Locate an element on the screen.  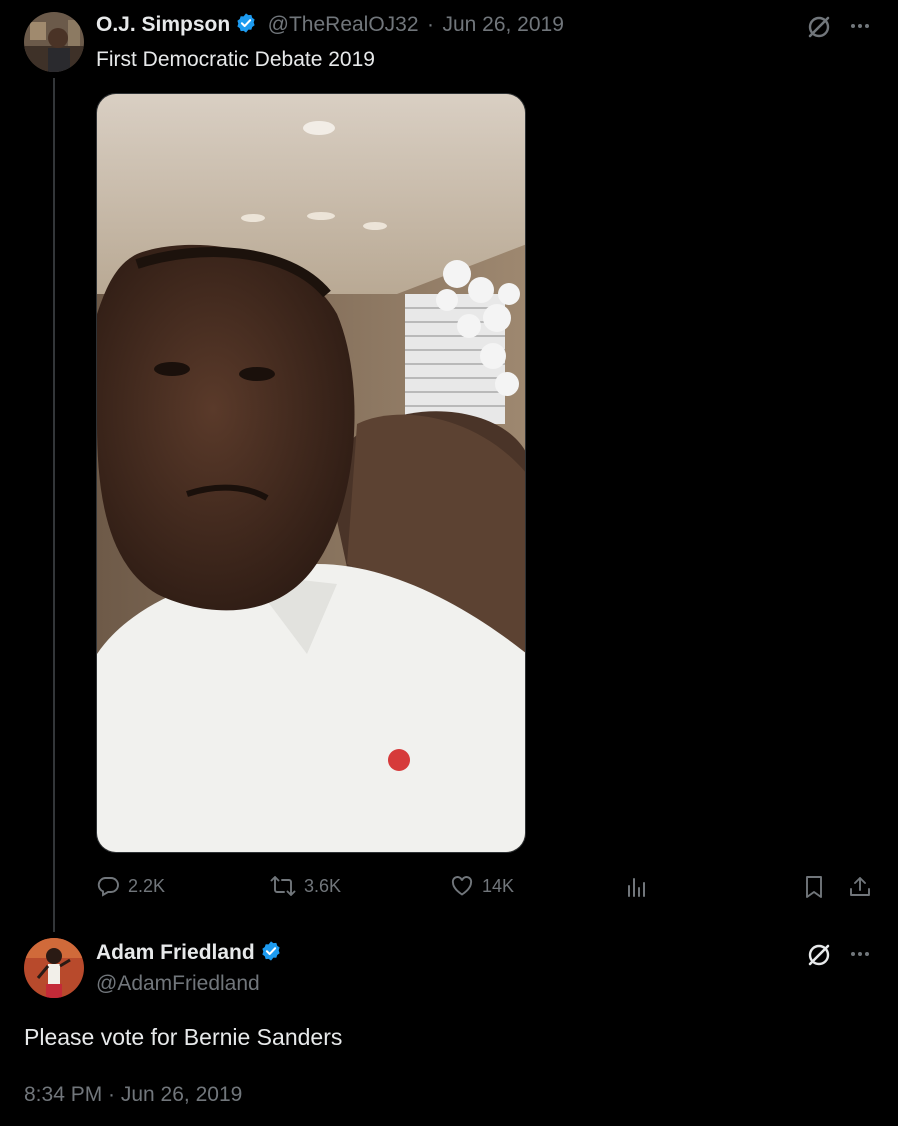
tweet-header: O.J. Simpson @TheRealOJ32 · Jun 26, 2019 is located at coordinates (330, 25).